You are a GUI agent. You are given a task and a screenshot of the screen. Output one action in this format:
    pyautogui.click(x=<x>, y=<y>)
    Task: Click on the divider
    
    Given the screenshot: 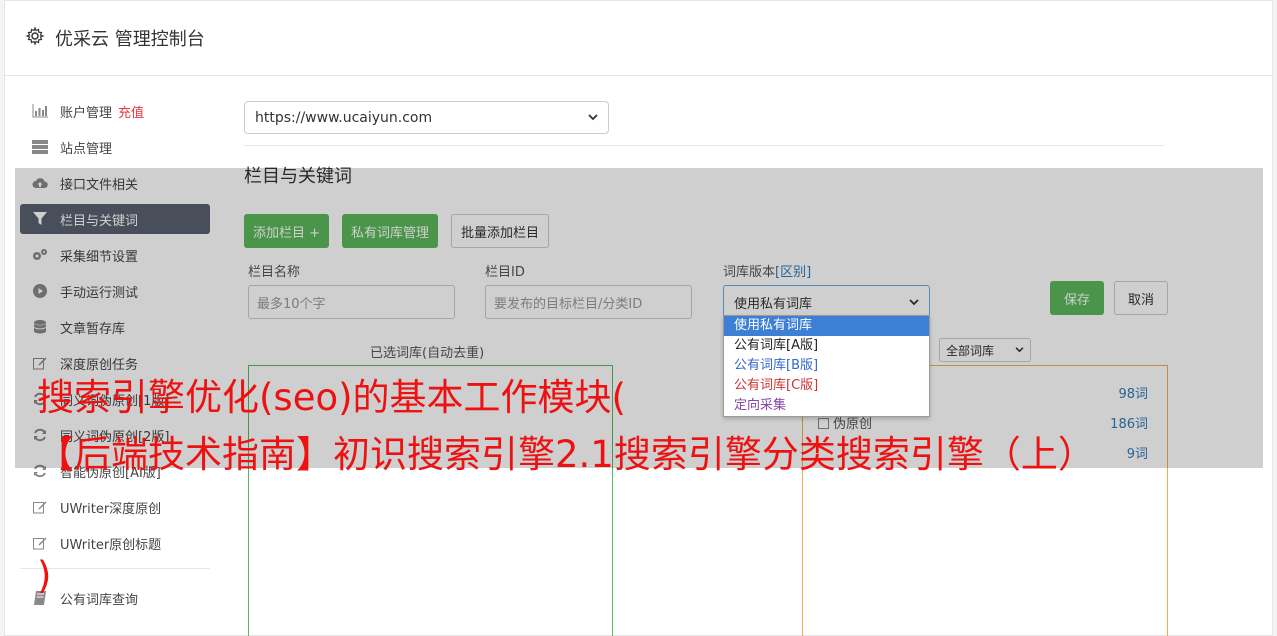 What is the action you would take?
    pyautogui.click(x=704, y=145)
    